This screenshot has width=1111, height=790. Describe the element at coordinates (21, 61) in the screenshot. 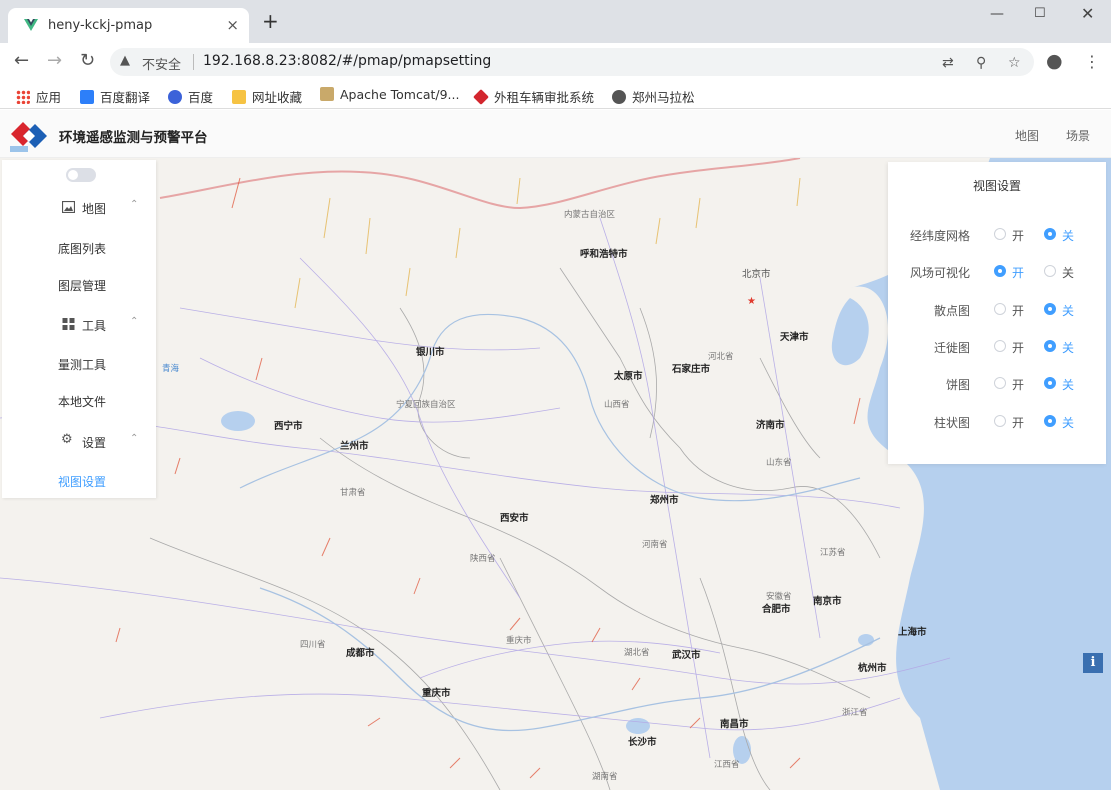

I see `back-arrow-icon: ←` at that location.